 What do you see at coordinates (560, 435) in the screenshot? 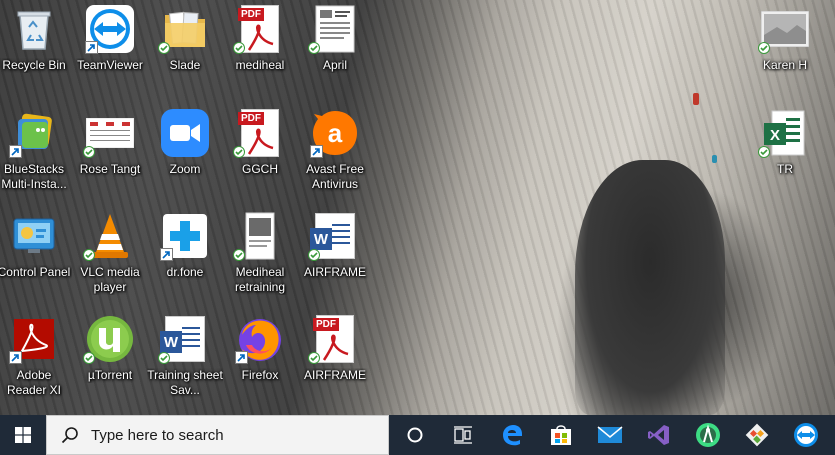
I see `taskbar-app-store` at bounding box center [560, 435].